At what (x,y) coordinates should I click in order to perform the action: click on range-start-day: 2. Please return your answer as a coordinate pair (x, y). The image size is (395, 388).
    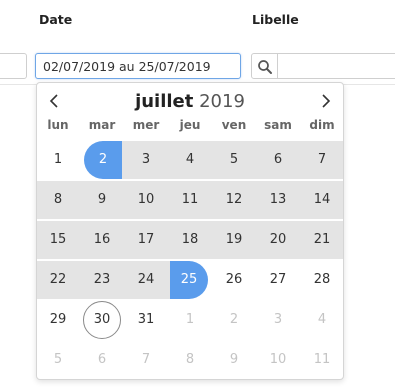
    Looking at the image, I should click on (103, 160).